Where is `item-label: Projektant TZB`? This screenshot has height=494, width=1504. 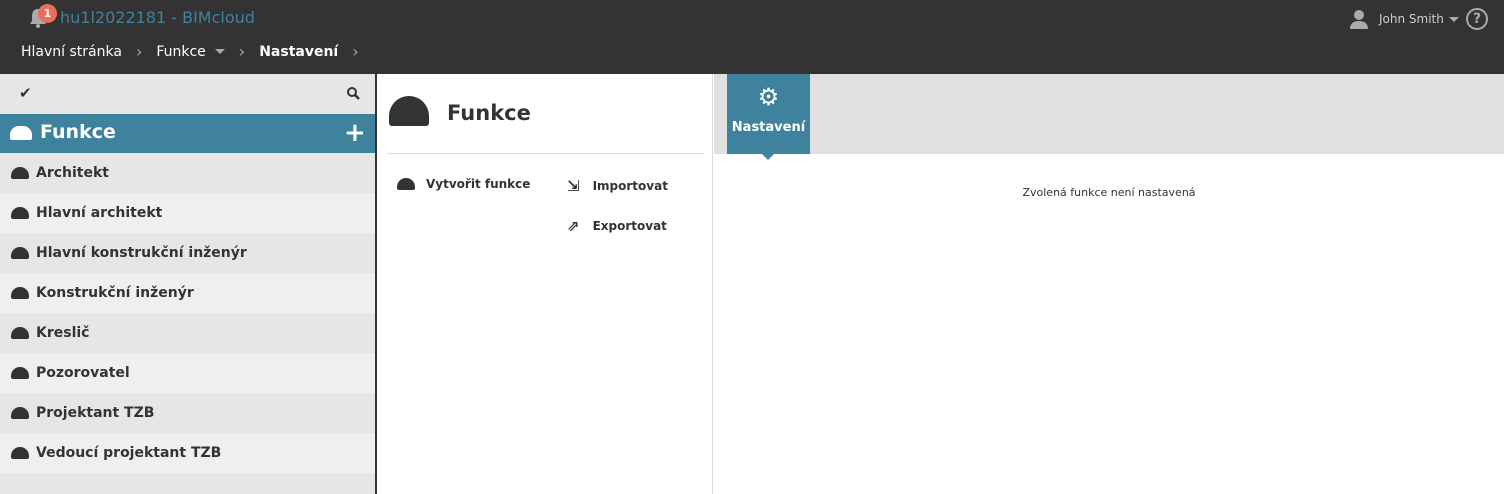 item-label: Projektant TZB is located at coordinates (95, 413).